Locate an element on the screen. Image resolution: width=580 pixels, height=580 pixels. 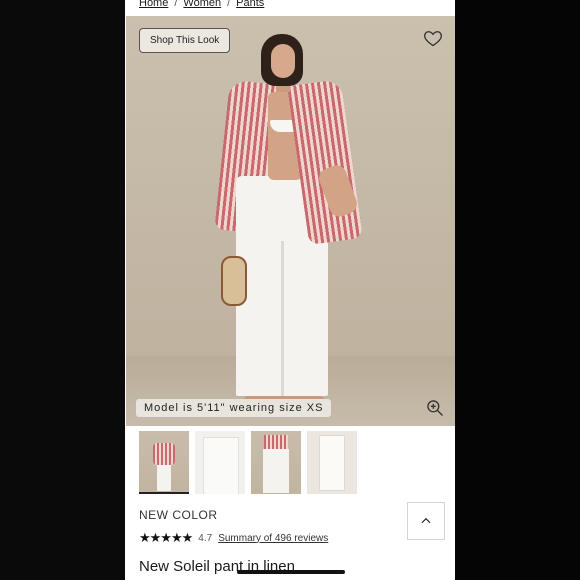
back-to-top-button is located at coordinates (426, 521).